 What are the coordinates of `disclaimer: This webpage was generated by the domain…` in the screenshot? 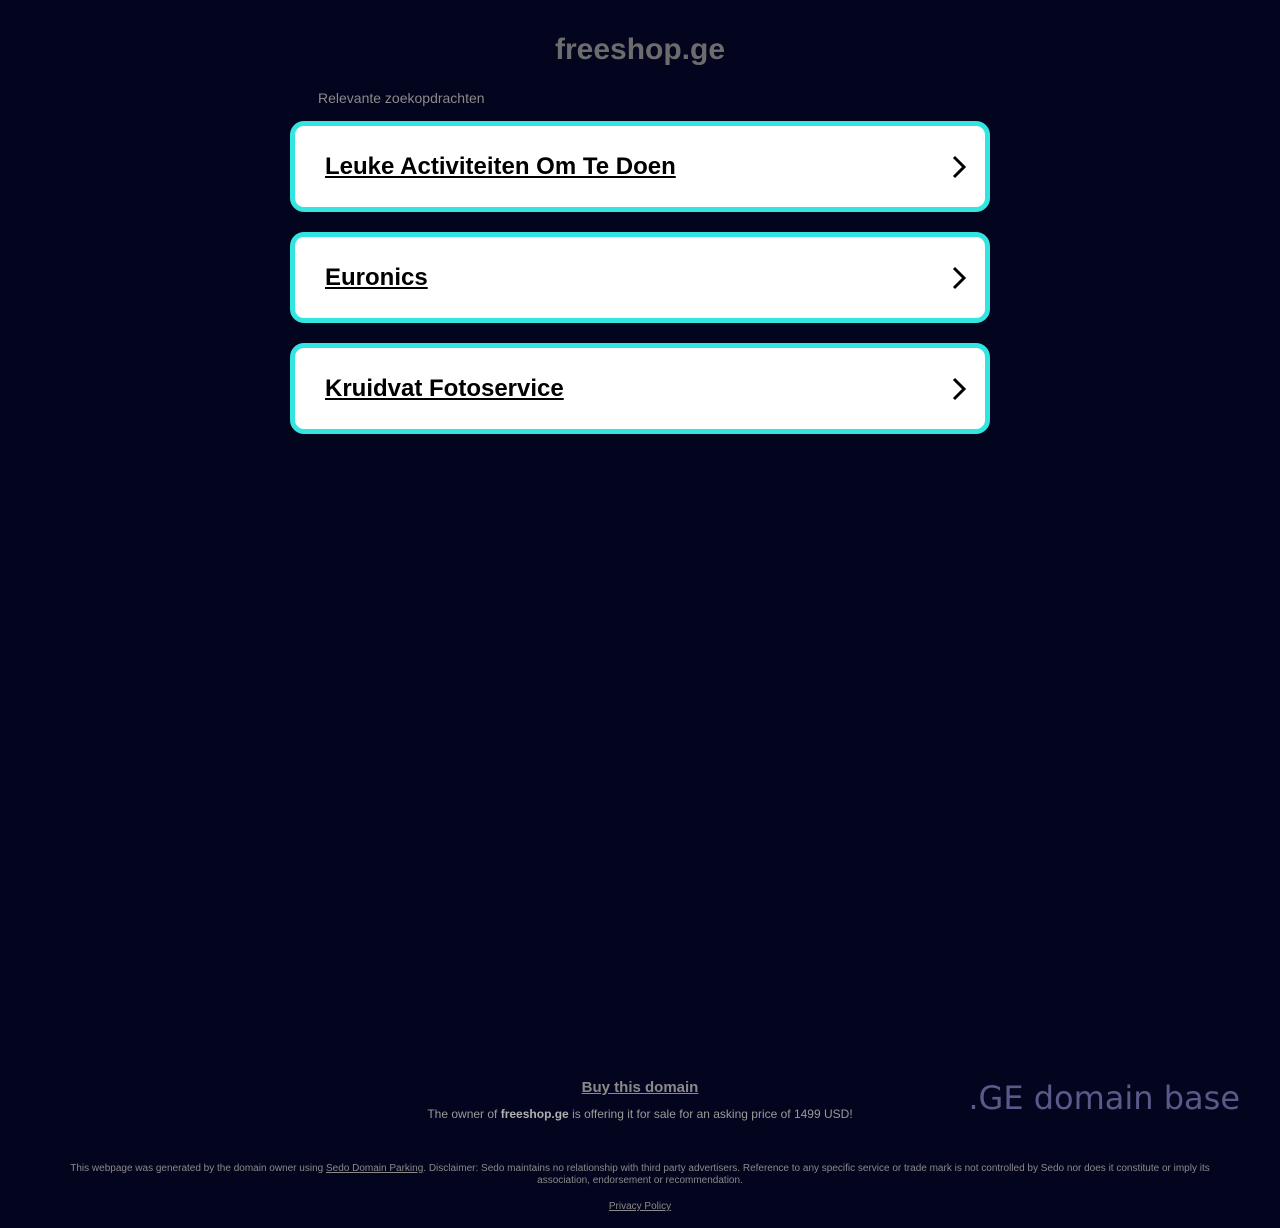 It's located at (640, 1175).